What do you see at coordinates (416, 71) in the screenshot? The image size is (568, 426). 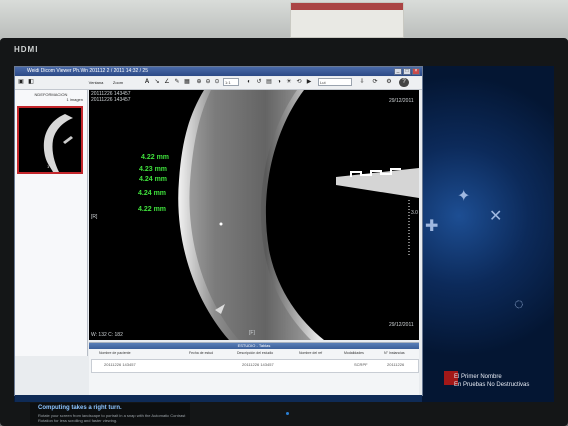 I see `close-button: ×` at bounding box center [416, 71].